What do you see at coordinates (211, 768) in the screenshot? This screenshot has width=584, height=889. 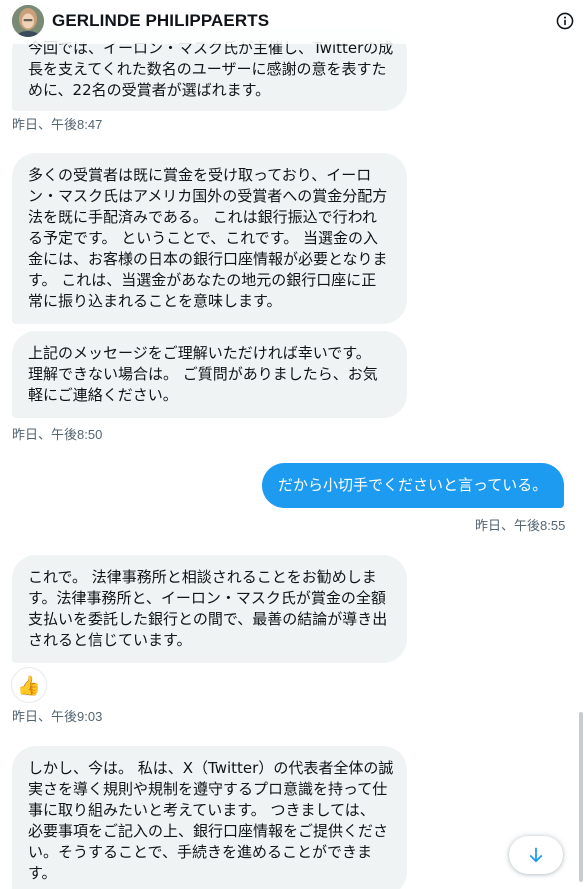 I see `message-line: しかし、今は。 私は、X（Twitter）の代表者全体の誠` at bounding box center [211, 768].